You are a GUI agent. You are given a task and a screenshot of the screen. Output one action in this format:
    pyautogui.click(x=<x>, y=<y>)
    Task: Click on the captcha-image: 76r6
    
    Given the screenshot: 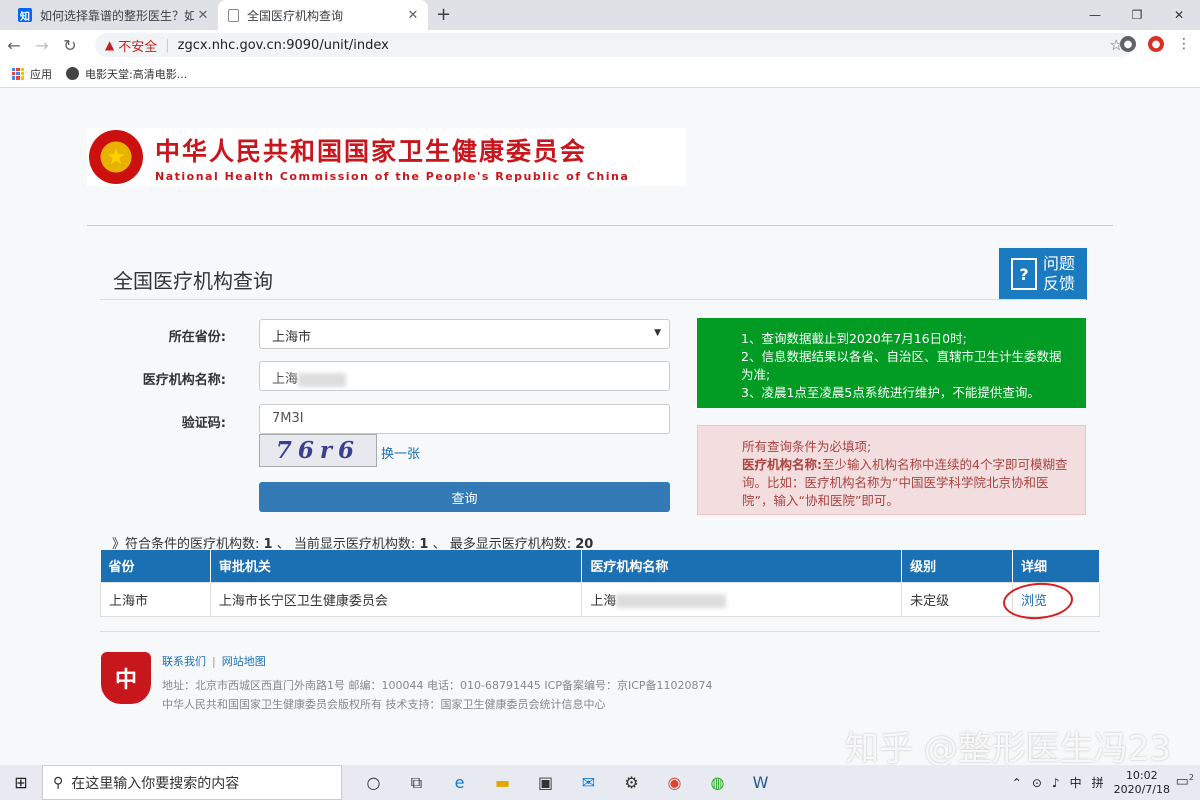 What is the action you would take?
    pyautogui.click(x=318, y=450)
    